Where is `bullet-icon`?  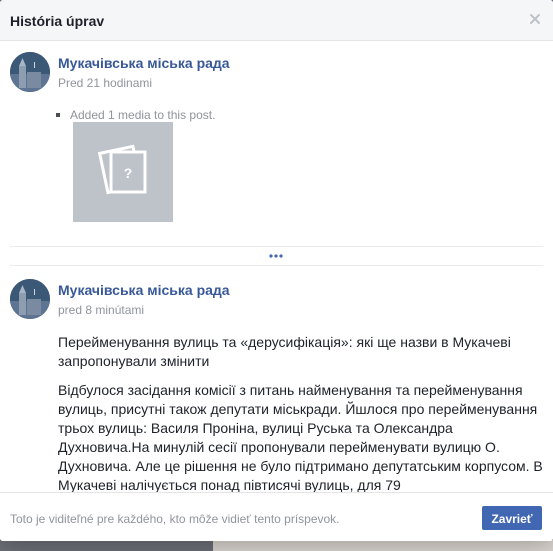 bullet-icon is located at coordinates (58, 115).